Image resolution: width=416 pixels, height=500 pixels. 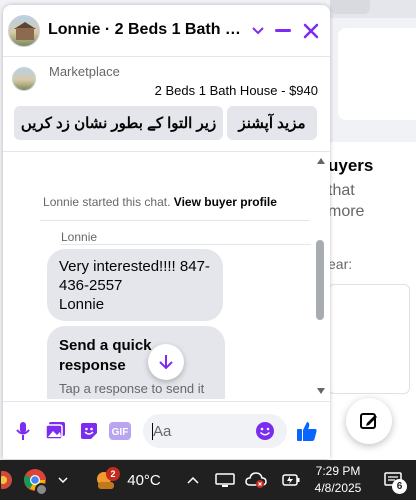 I want to click on scroll-to-bottom-button, so click(x=166, y=362).